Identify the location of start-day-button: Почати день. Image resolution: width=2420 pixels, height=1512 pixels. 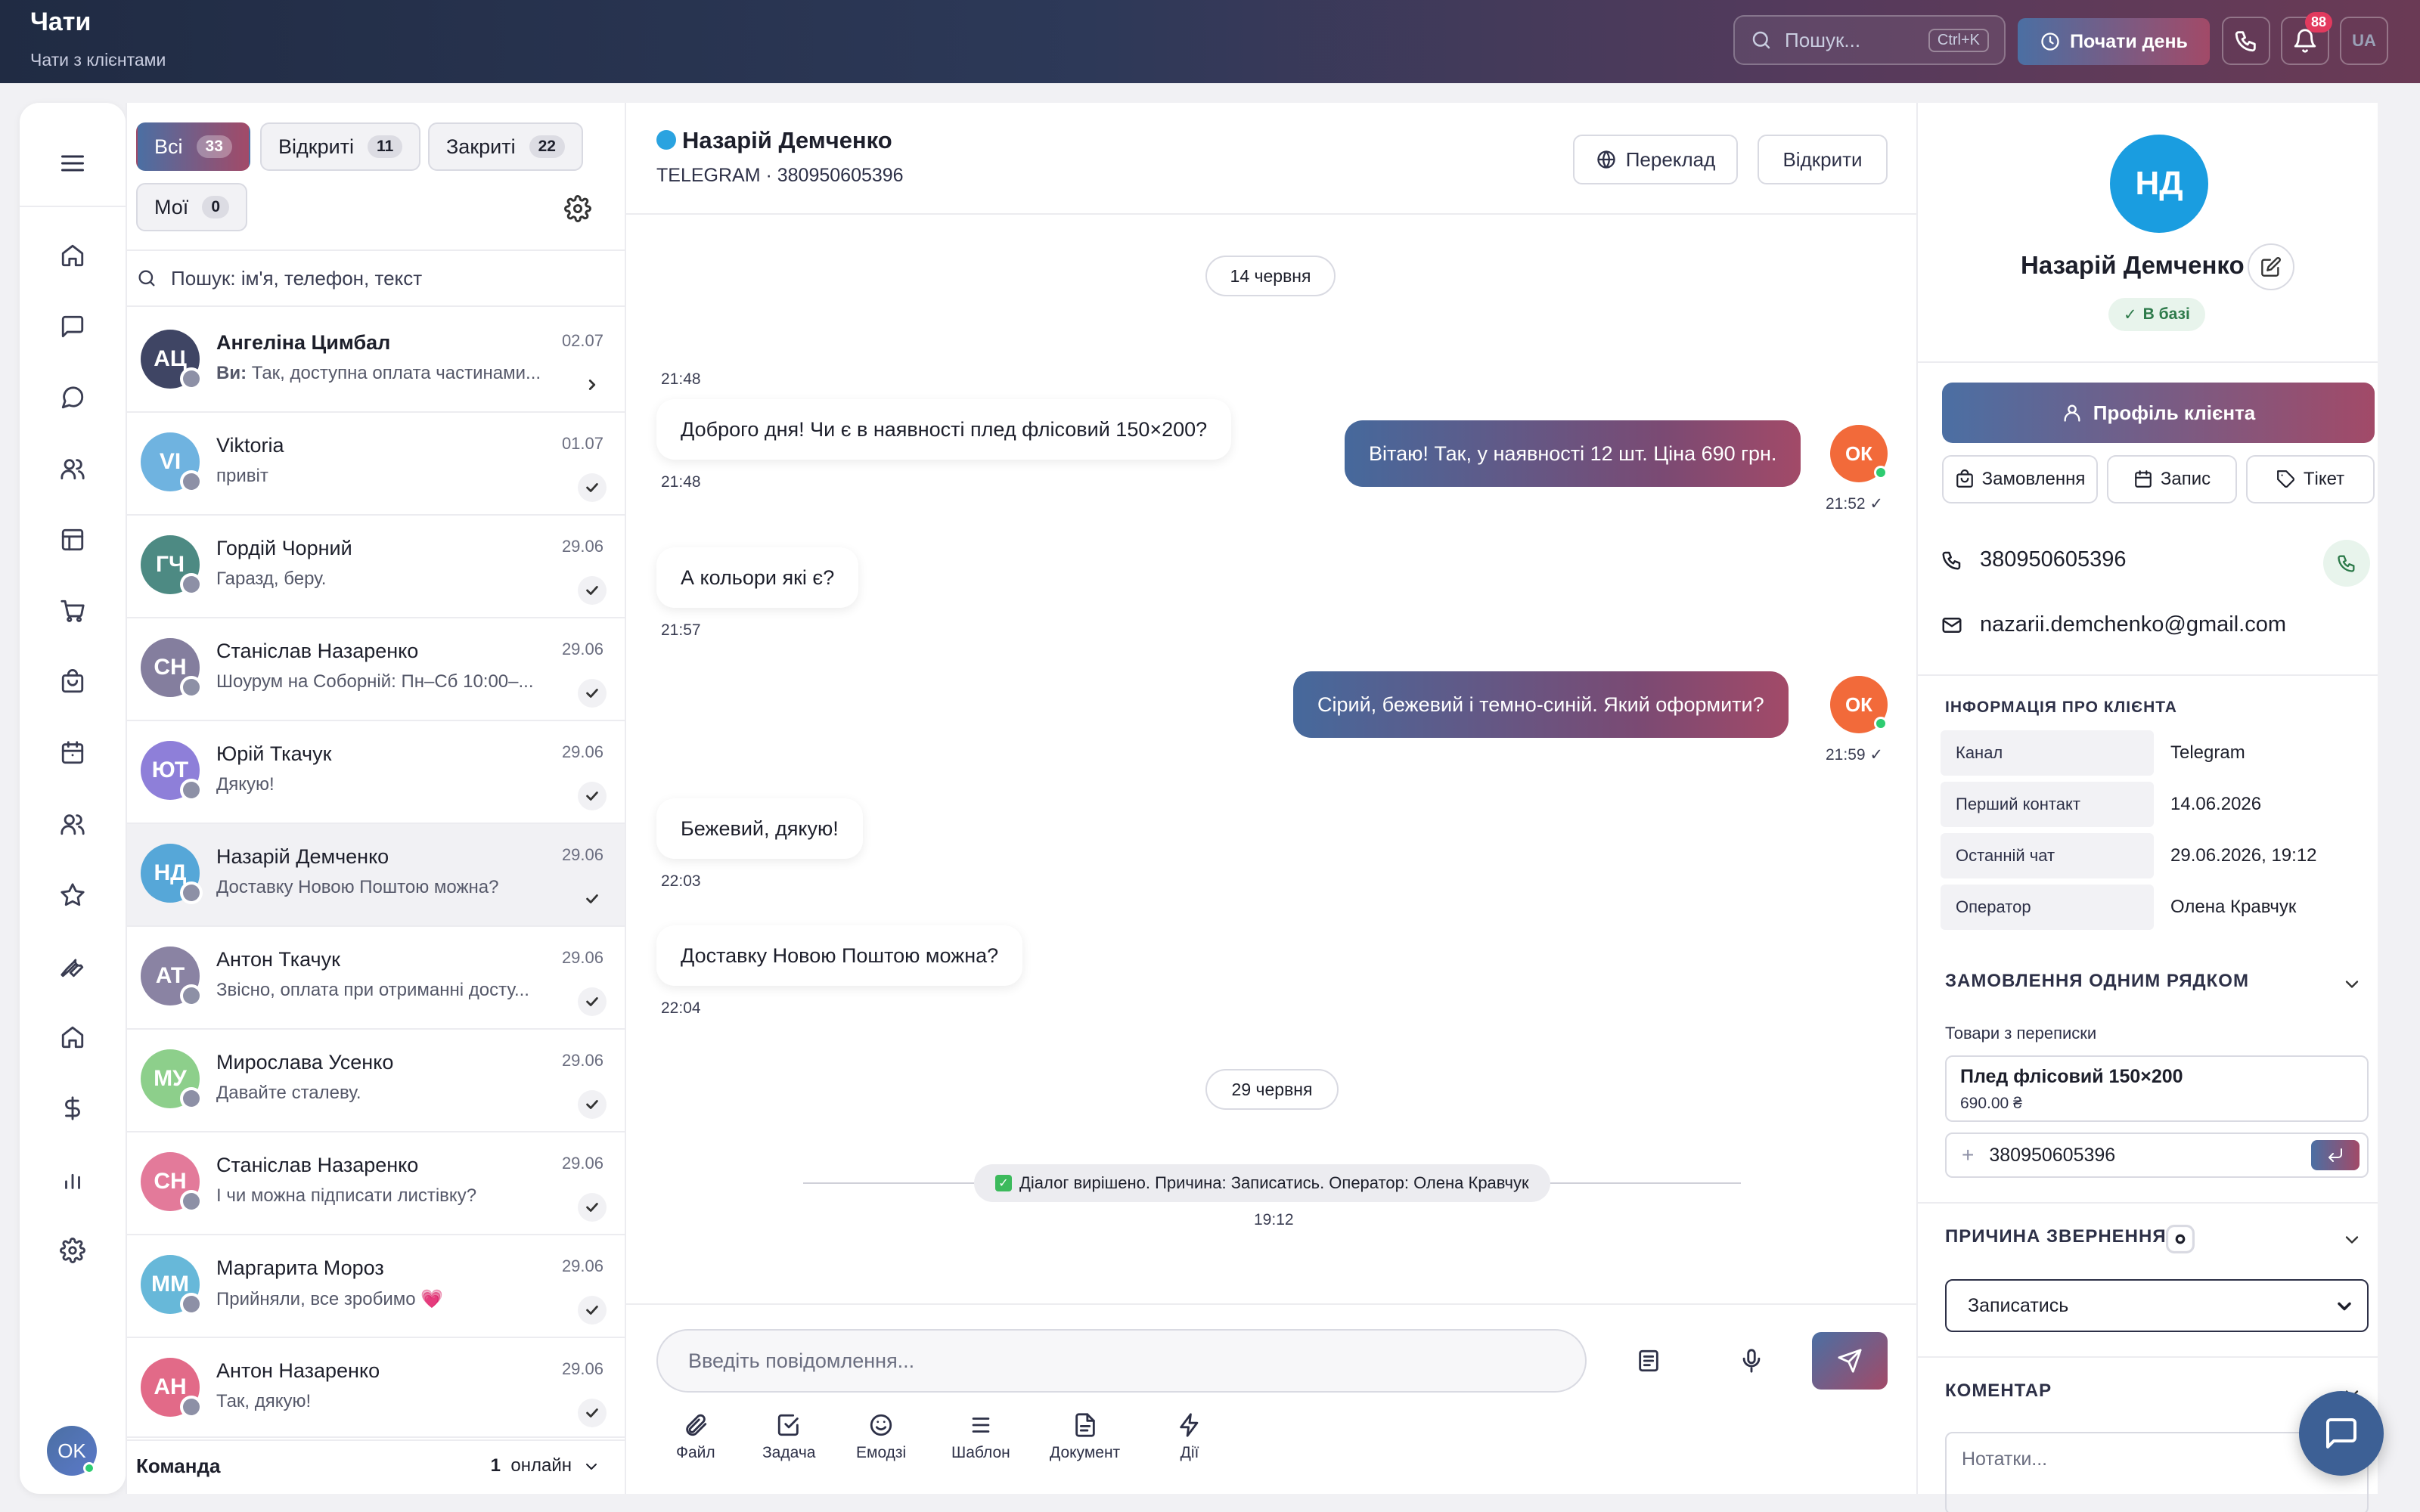
(2114, 42).